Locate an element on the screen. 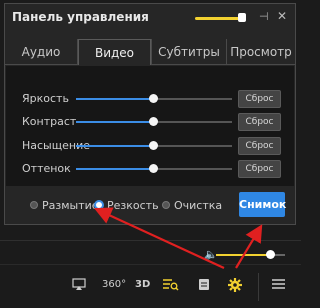 Image resolution: width=320 pixels, height=308 pixels. toolbar-separator is located at coordinates (258, 287).